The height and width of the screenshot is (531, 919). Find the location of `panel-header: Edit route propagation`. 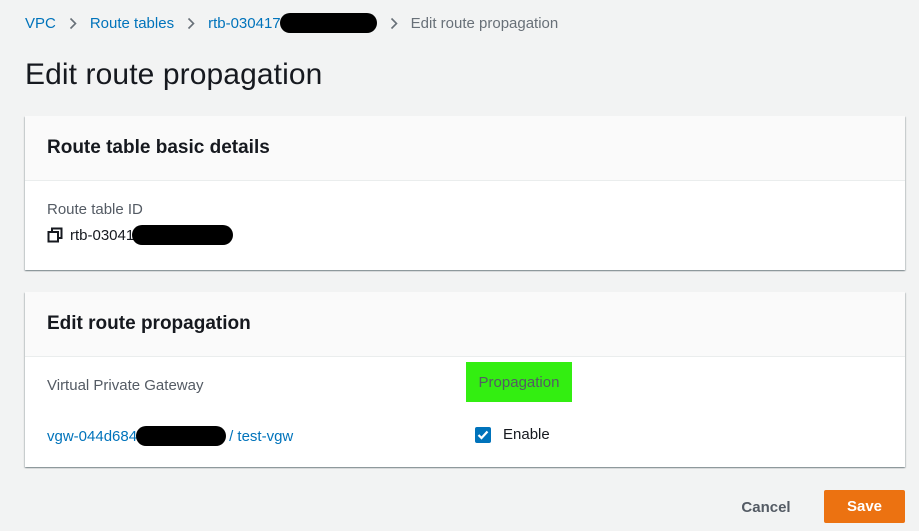

panel-header: Edit route propagation is located at coordinates (465, 324).